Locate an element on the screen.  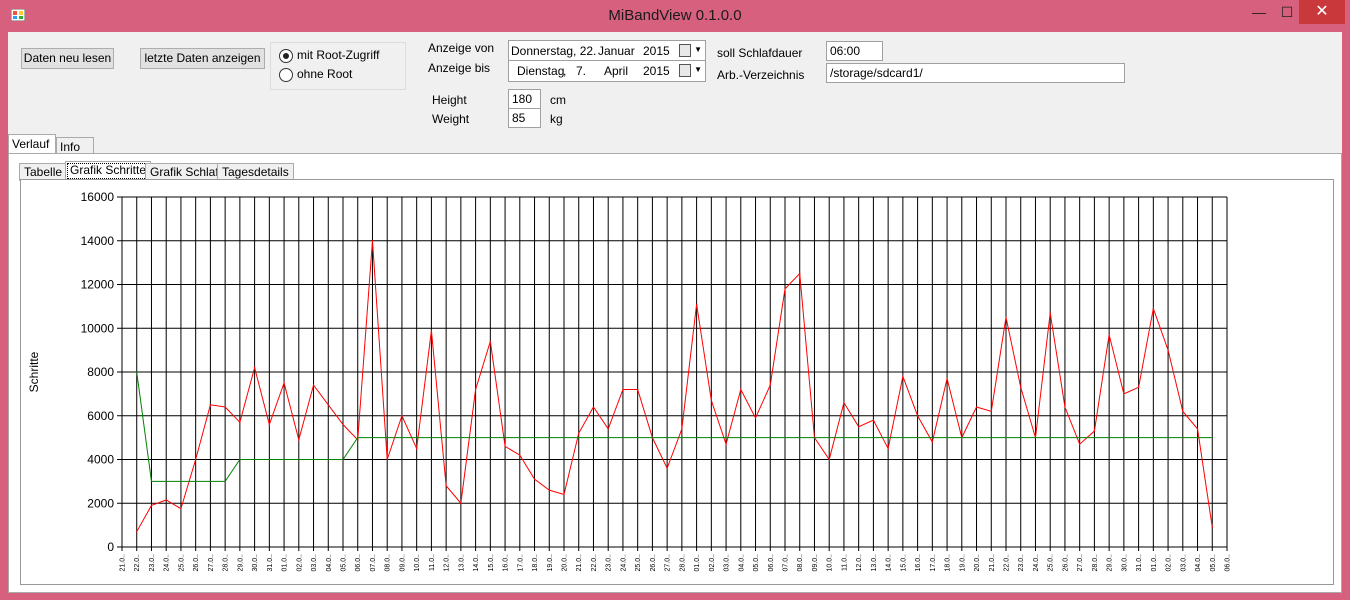
with-root-radio is located at coordinates (286, 56).